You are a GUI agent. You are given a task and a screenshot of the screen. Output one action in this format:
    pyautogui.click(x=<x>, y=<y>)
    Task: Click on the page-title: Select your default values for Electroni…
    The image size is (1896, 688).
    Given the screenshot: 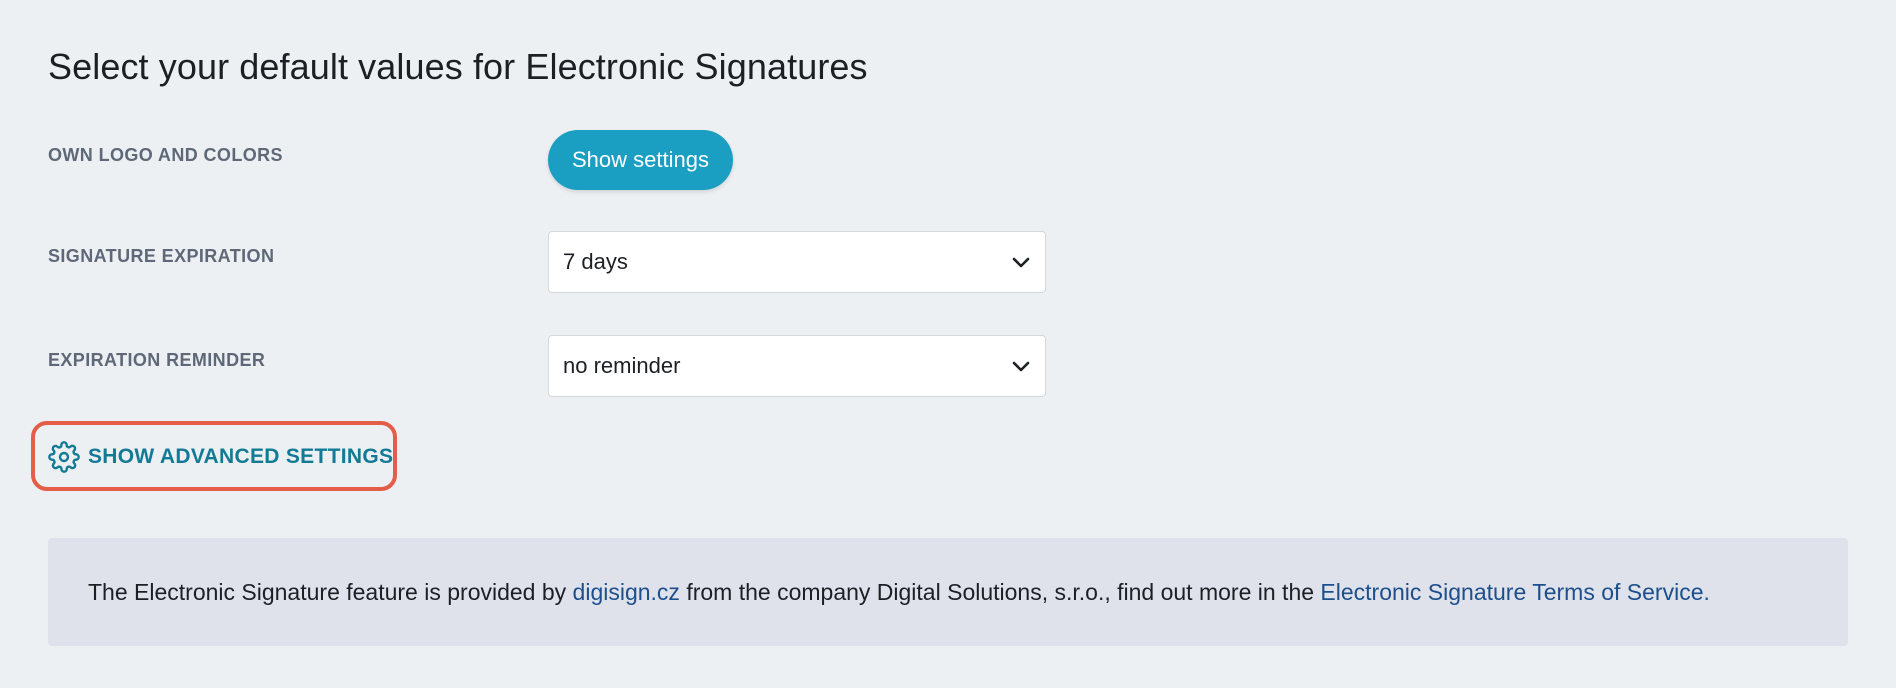 What is the action you would take?
    pyautogui.click(x=458, y=66)
    